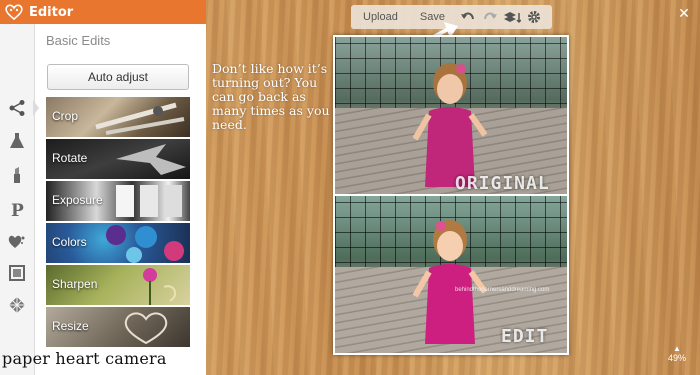  I want to click on heart-logo-icon, so click(14, 12).